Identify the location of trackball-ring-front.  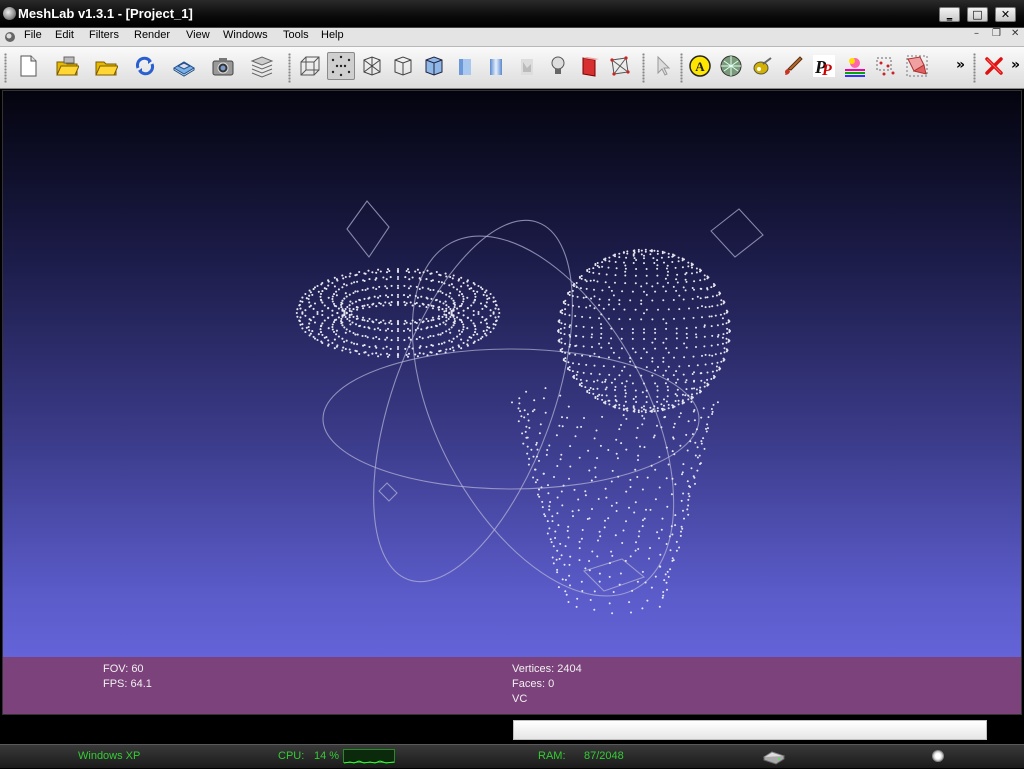
(473, 401).